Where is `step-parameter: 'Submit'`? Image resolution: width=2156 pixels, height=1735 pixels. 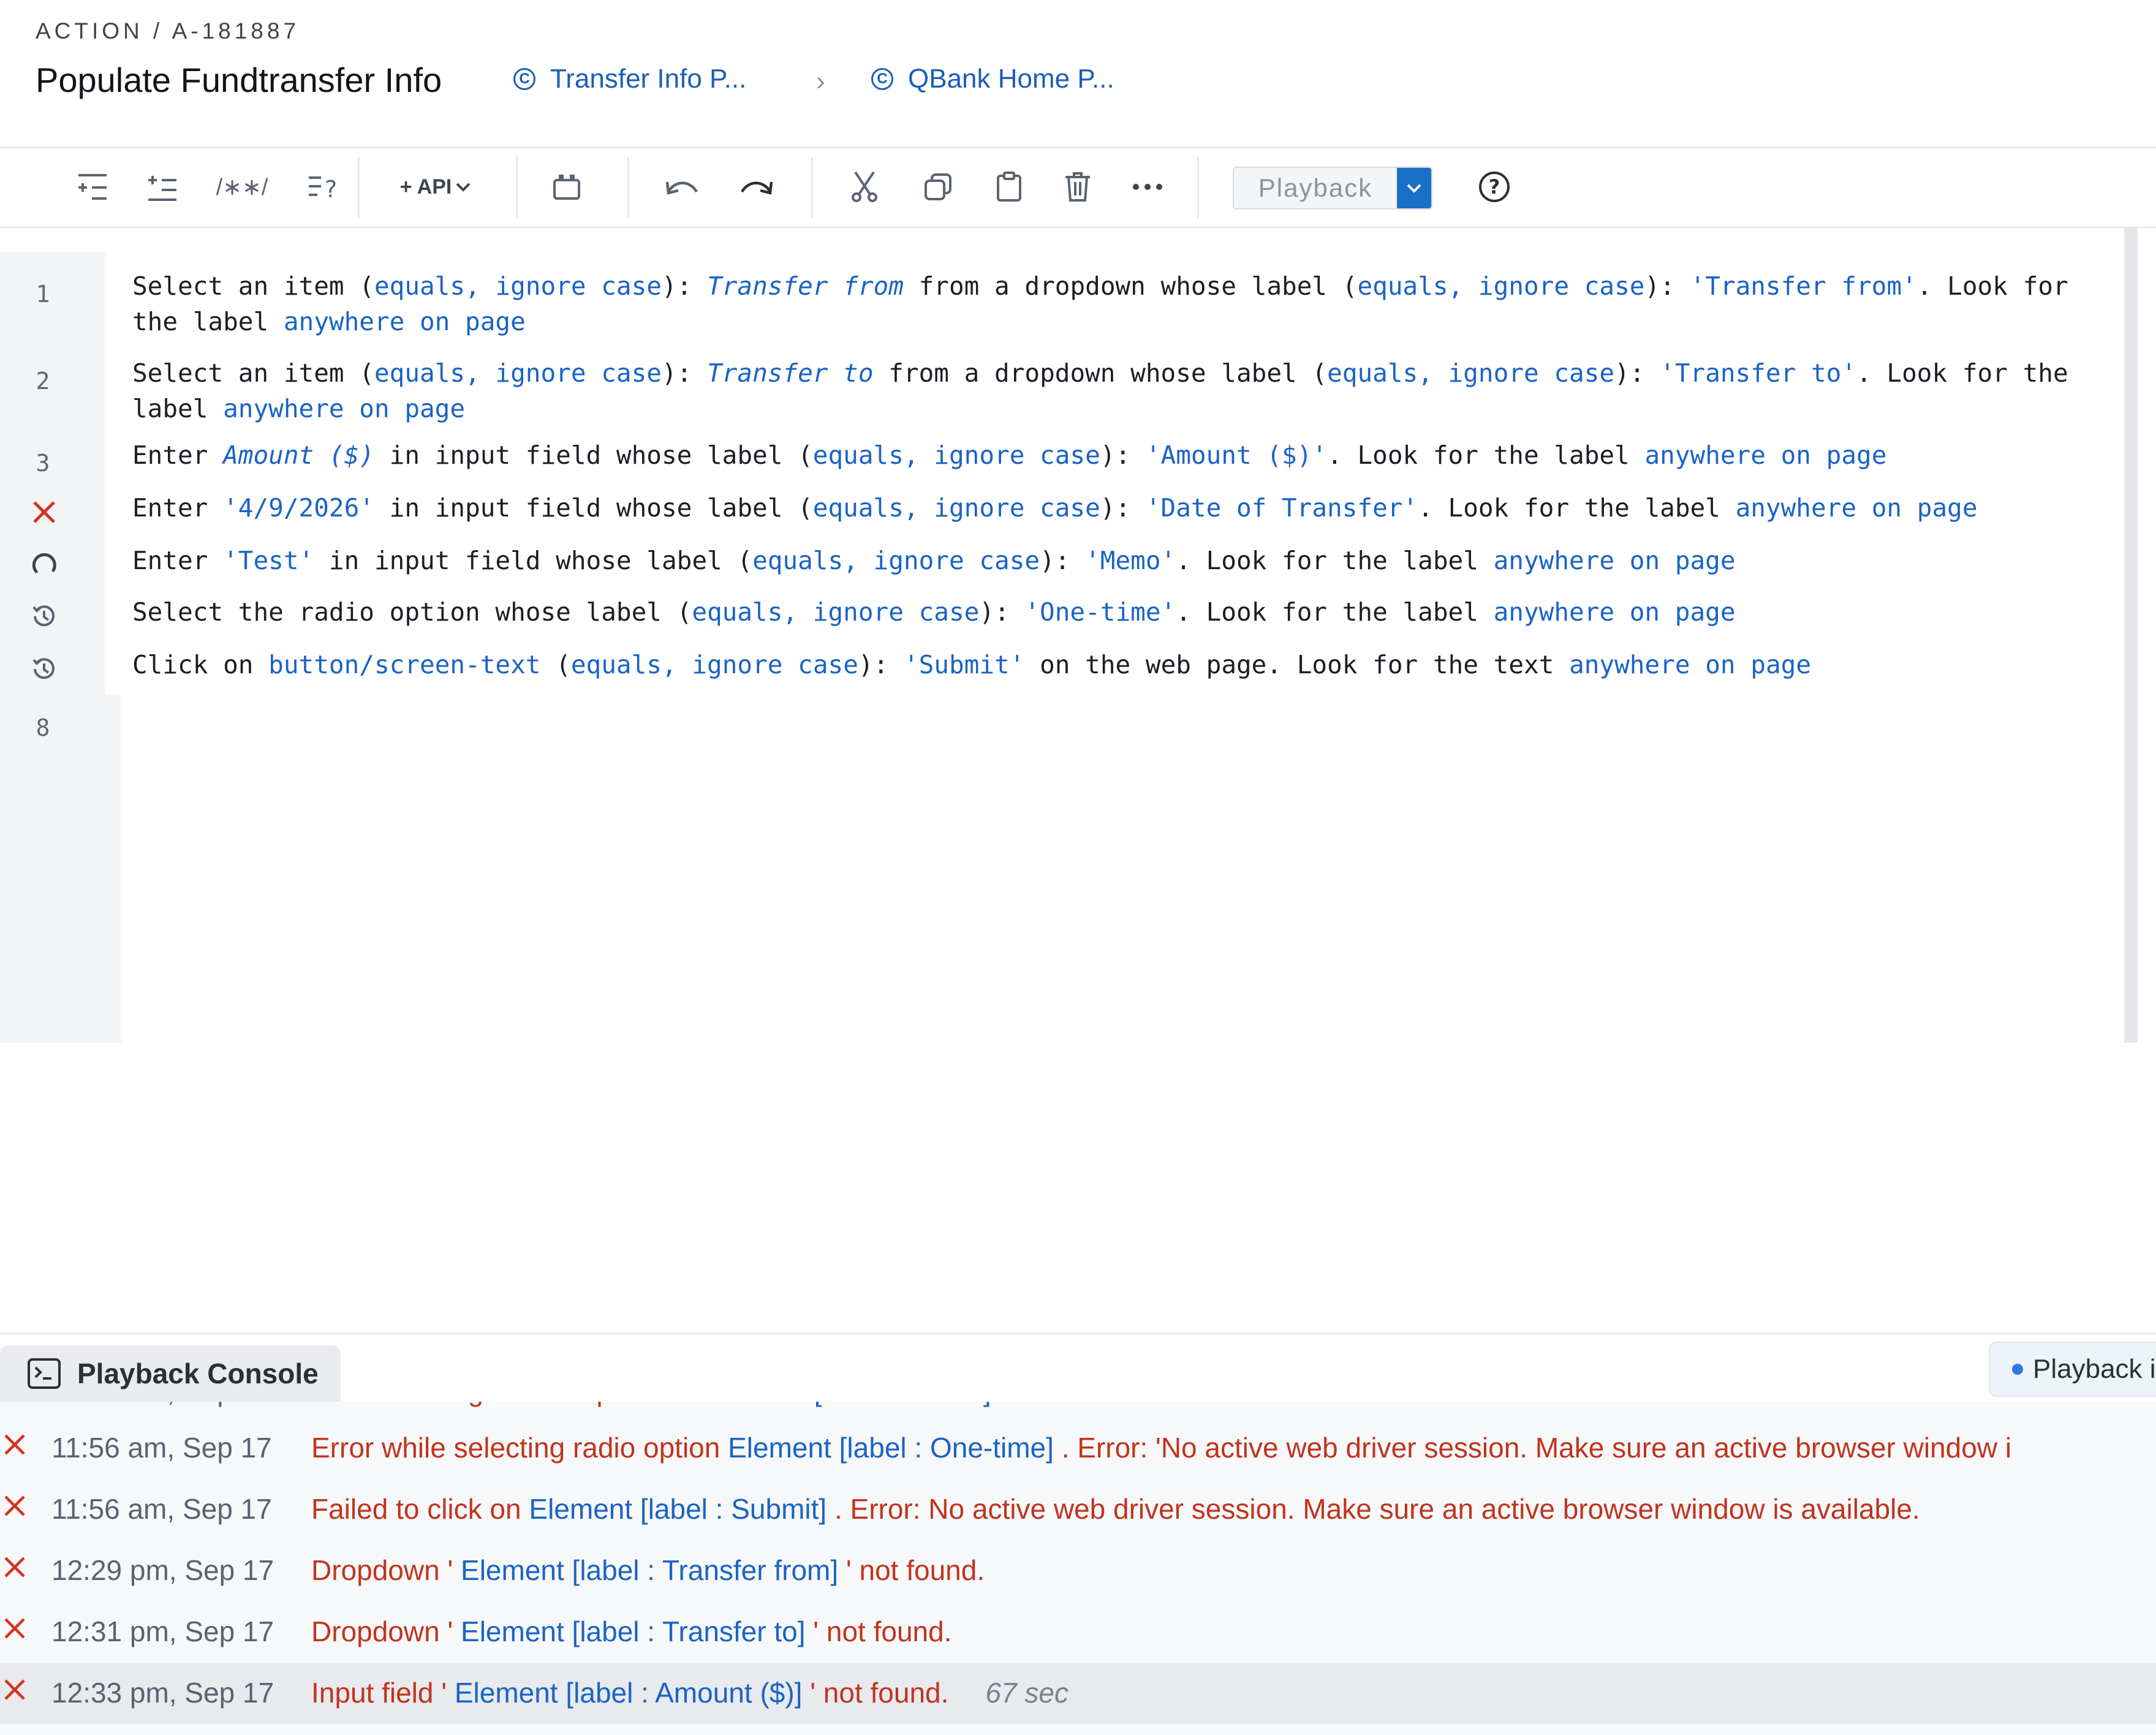 step-parameter: 'Submit' is located at coordinates (964, 664).